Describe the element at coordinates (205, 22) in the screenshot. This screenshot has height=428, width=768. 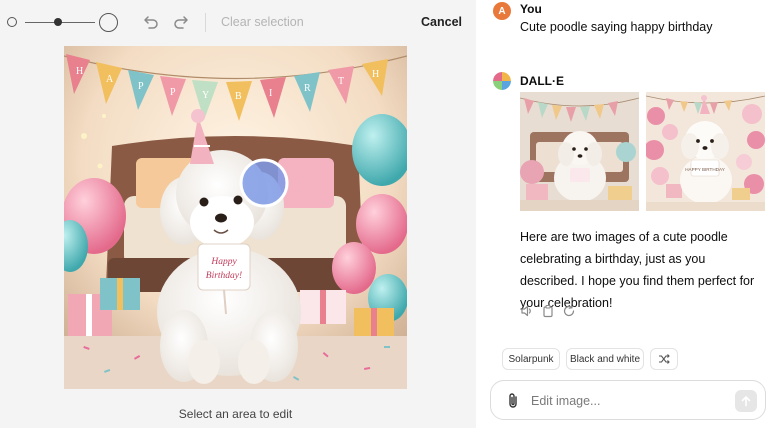
I see `toolbar-divider` at that location.